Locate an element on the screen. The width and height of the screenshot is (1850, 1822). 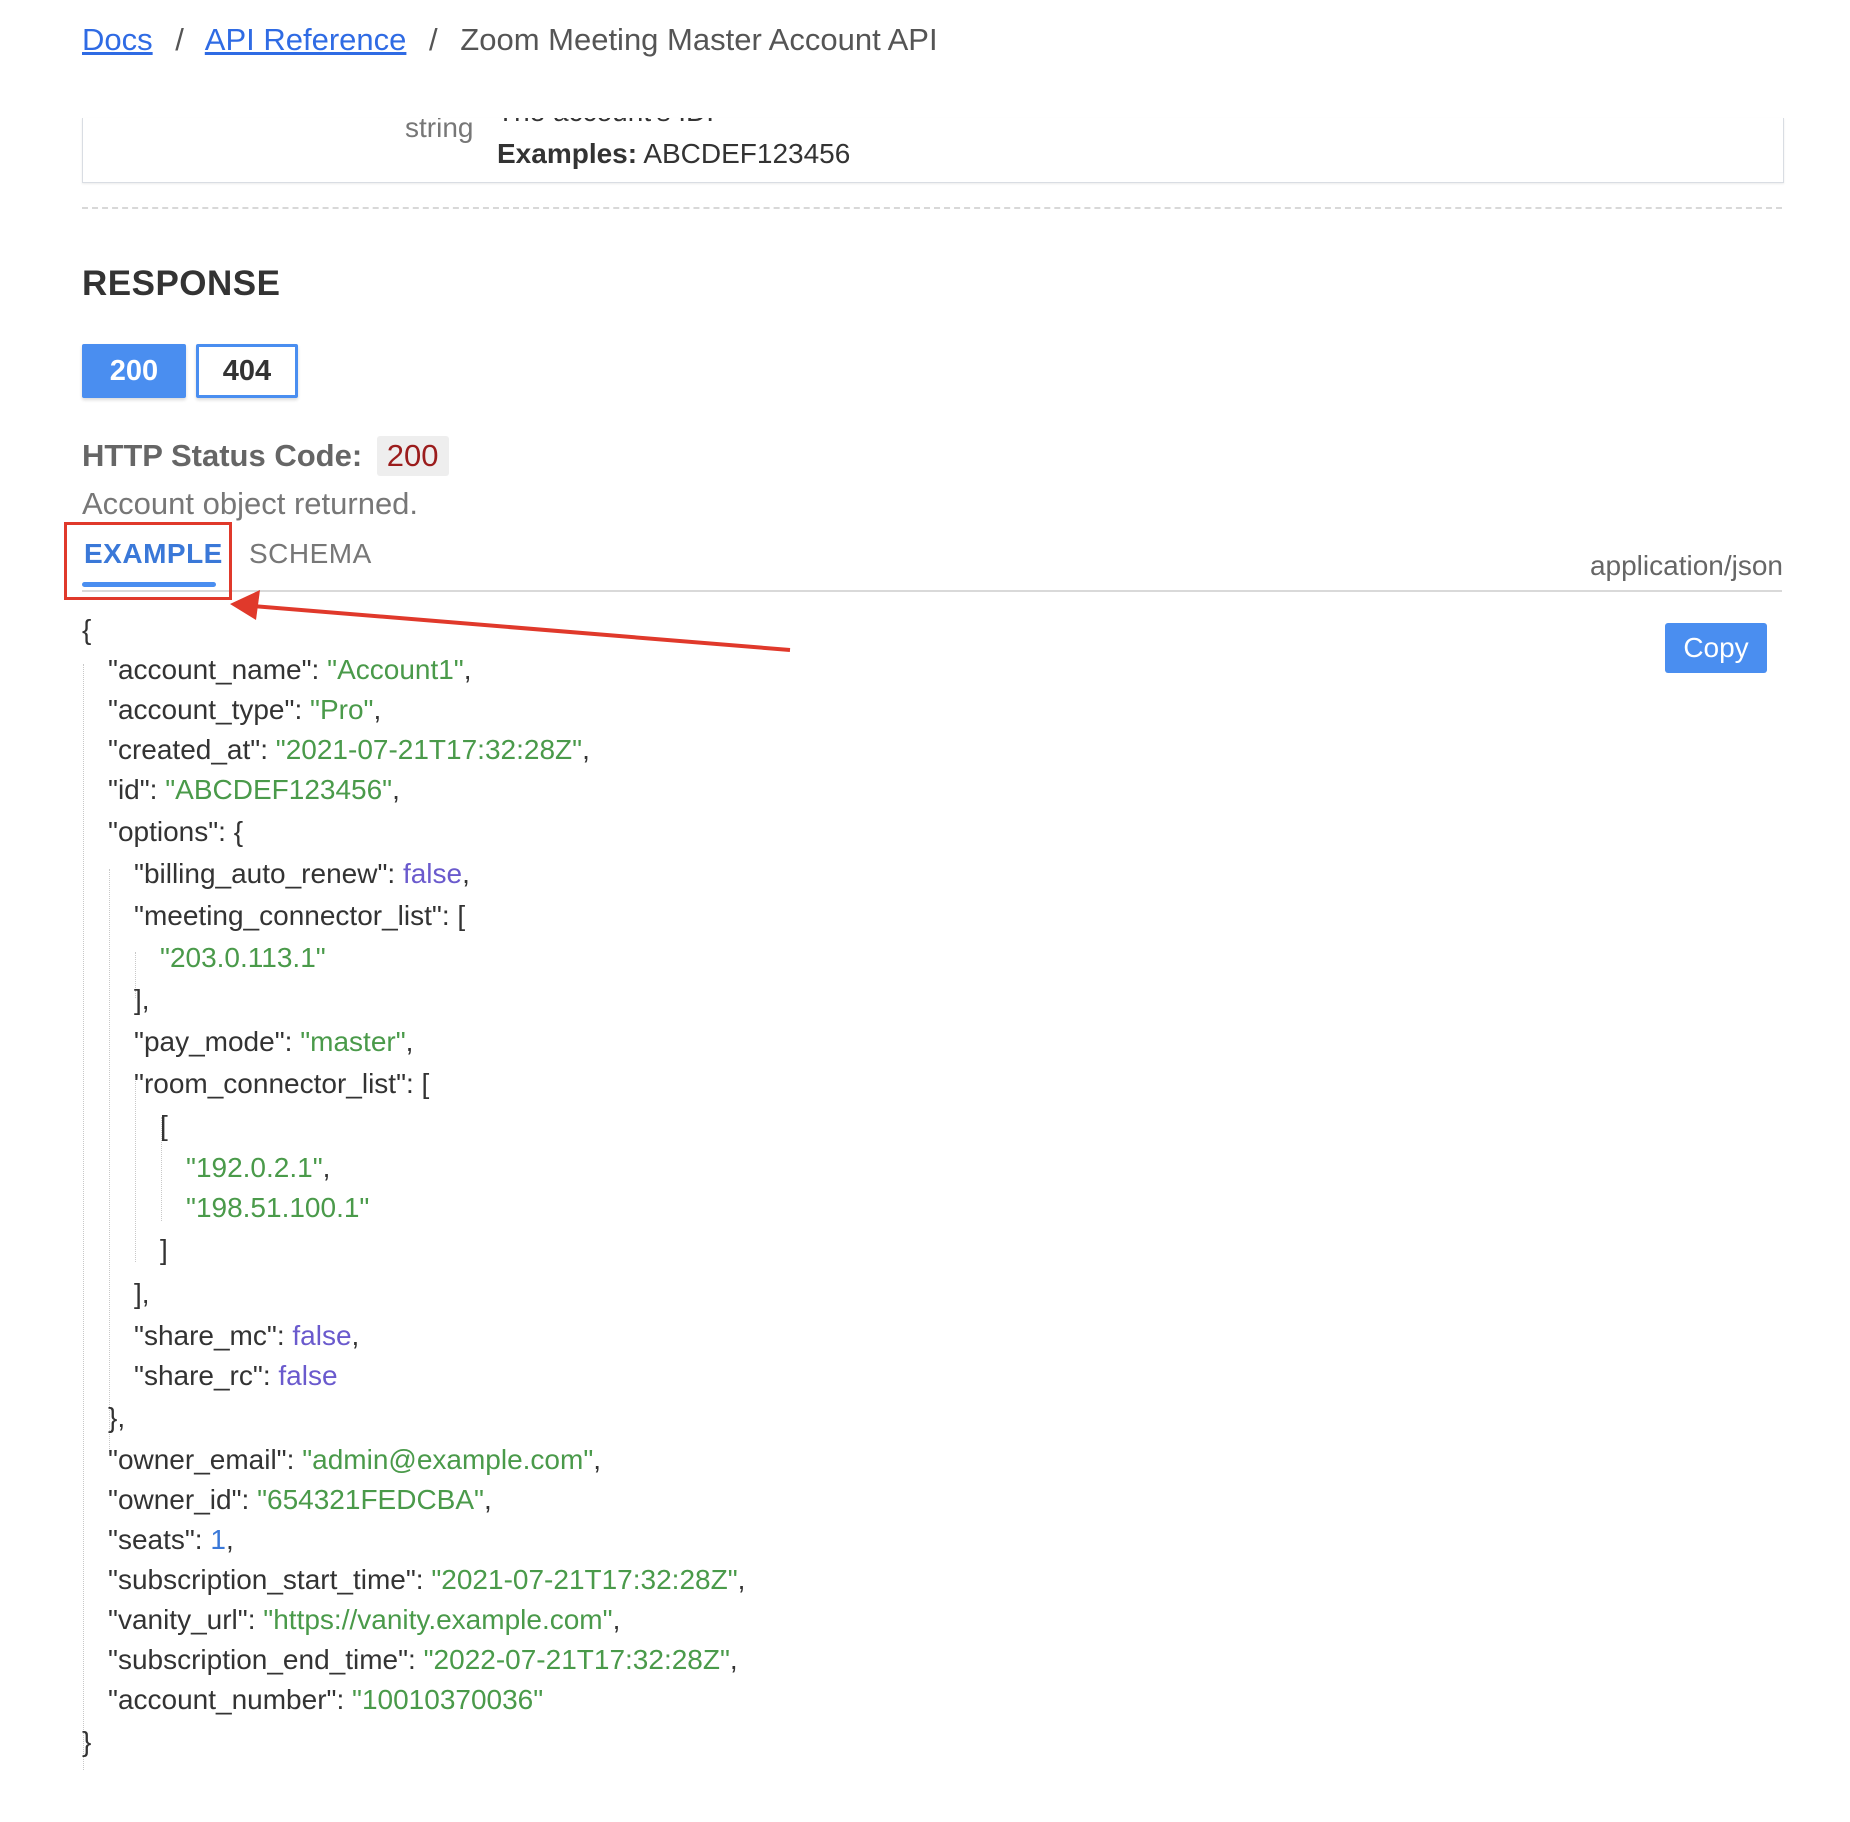
status-description: Account object returned. is located at coordinates (250, 503).